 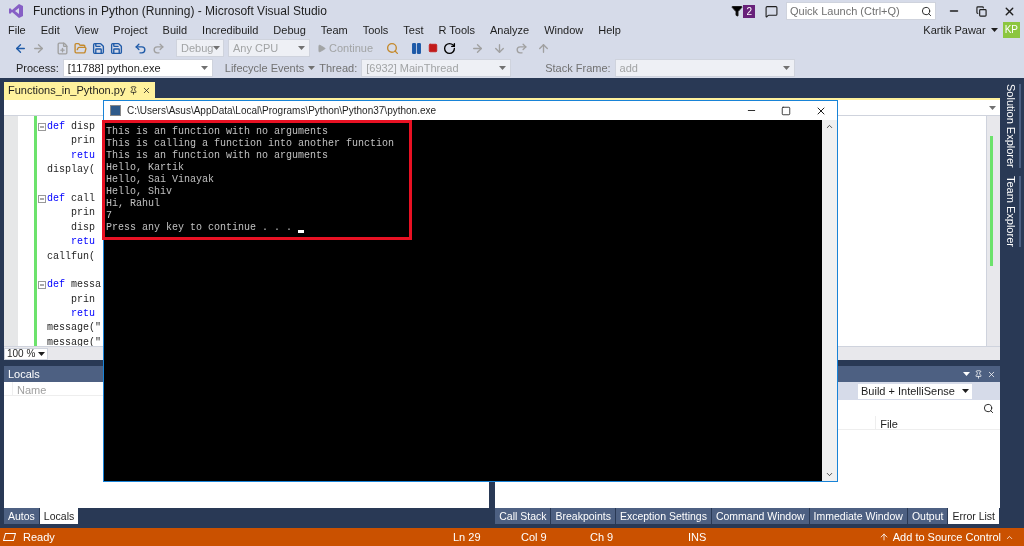 What do you see at coordinates (697, 537) in the screenshot?
I see `insert-mode: INS` at bounding box center [697, 537].